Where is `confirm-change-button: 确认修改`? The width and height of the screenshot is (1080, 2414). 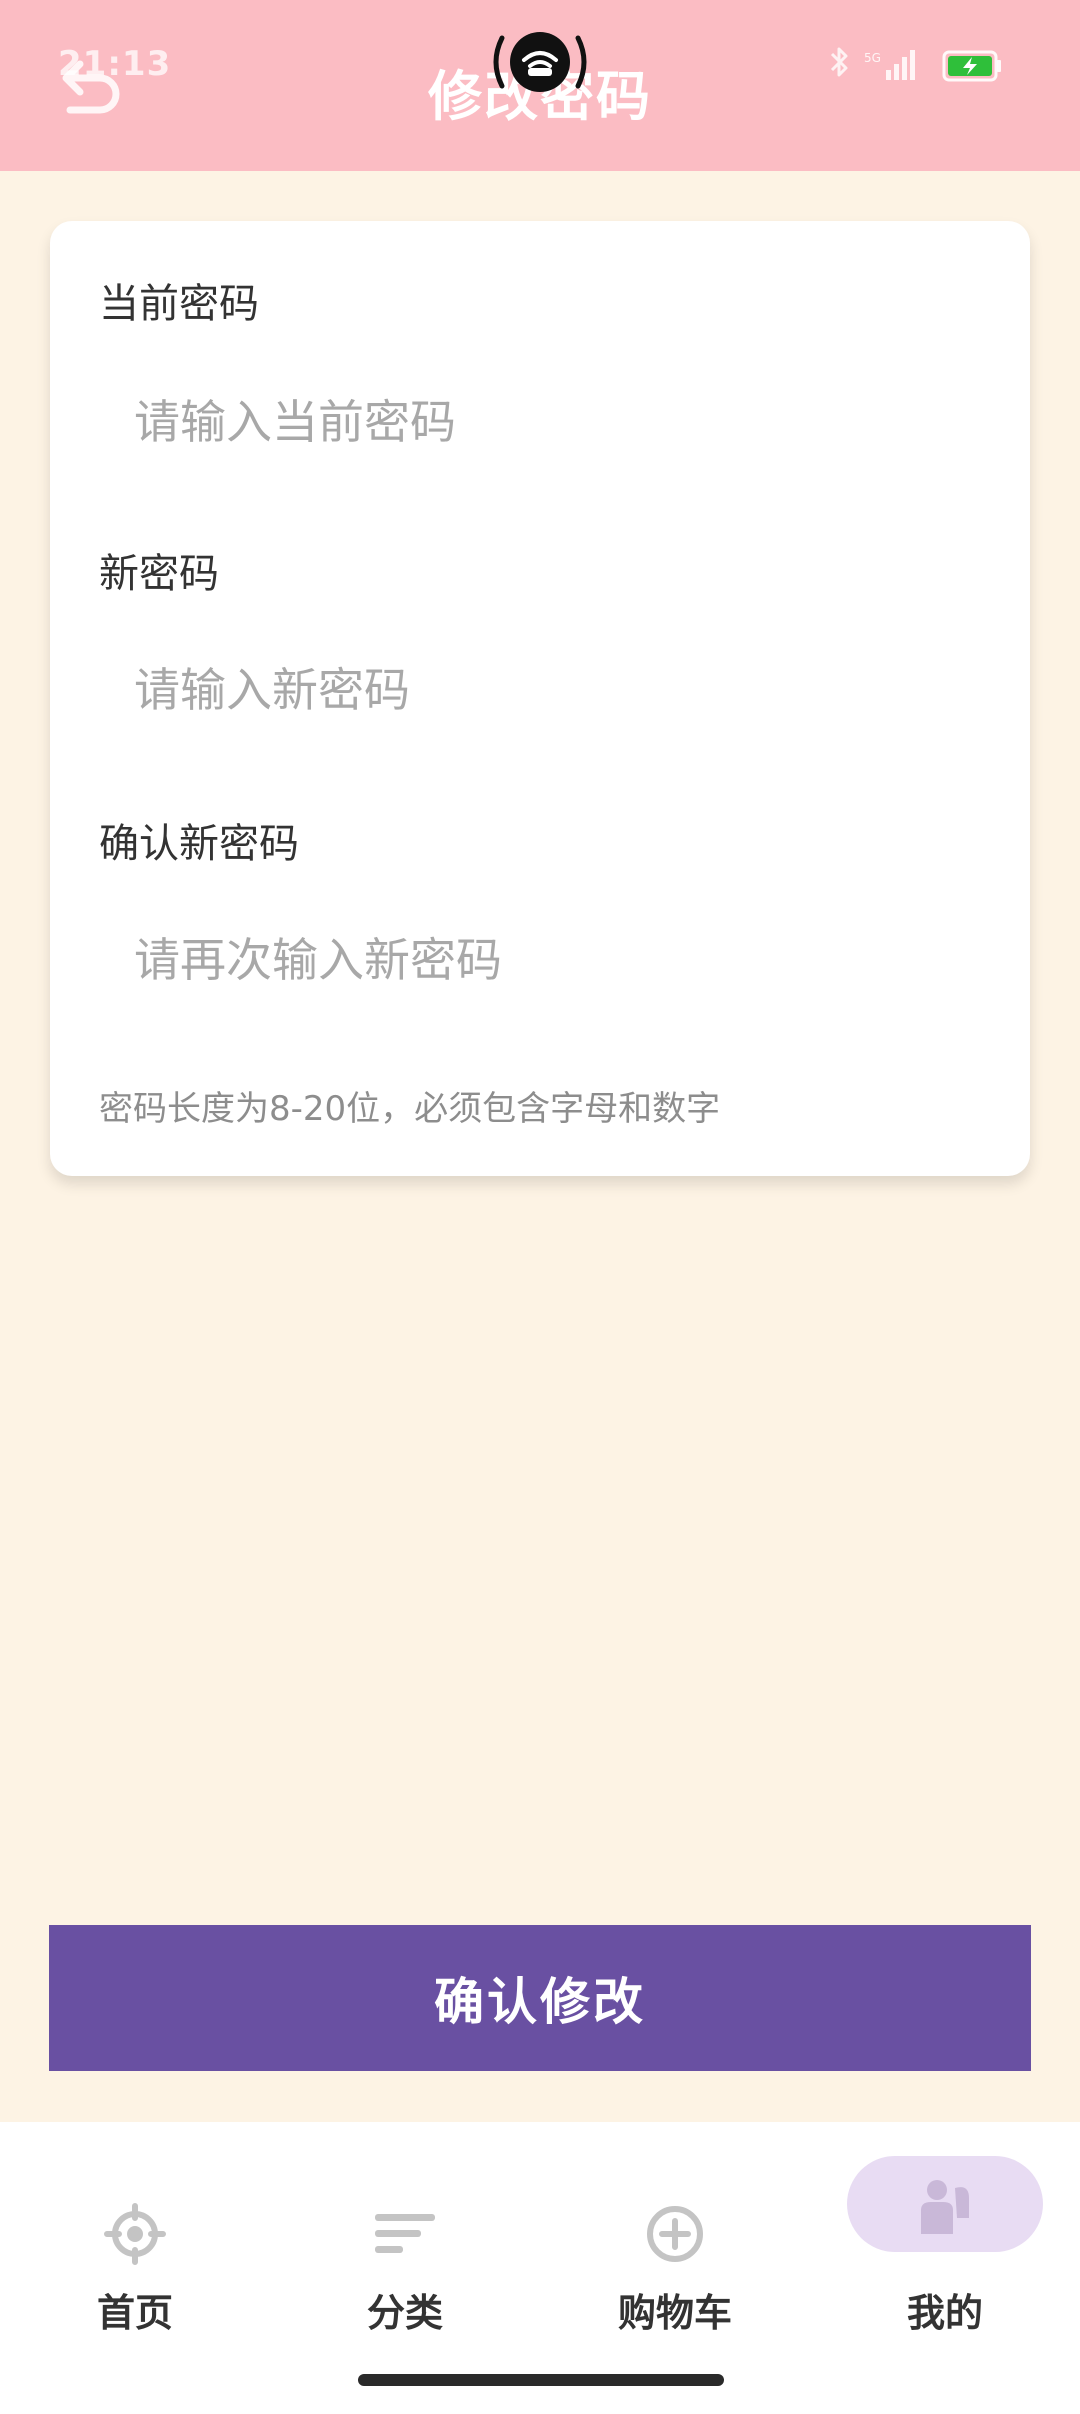
confirm-change-button: 确认修改 is located at coordinates (540, 1998).